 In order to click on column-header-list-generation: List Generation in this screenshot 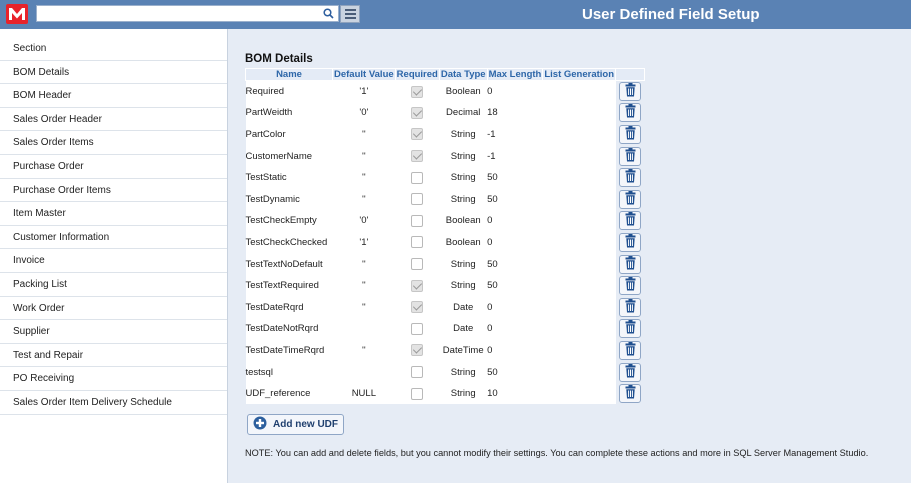, I will do `click(579, 74)`.